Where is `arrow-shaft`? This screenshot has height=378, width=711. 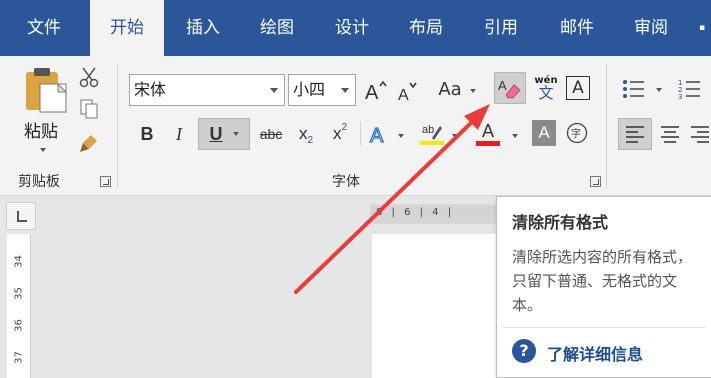
arrow-shaft is located at coordinates (384, 207).